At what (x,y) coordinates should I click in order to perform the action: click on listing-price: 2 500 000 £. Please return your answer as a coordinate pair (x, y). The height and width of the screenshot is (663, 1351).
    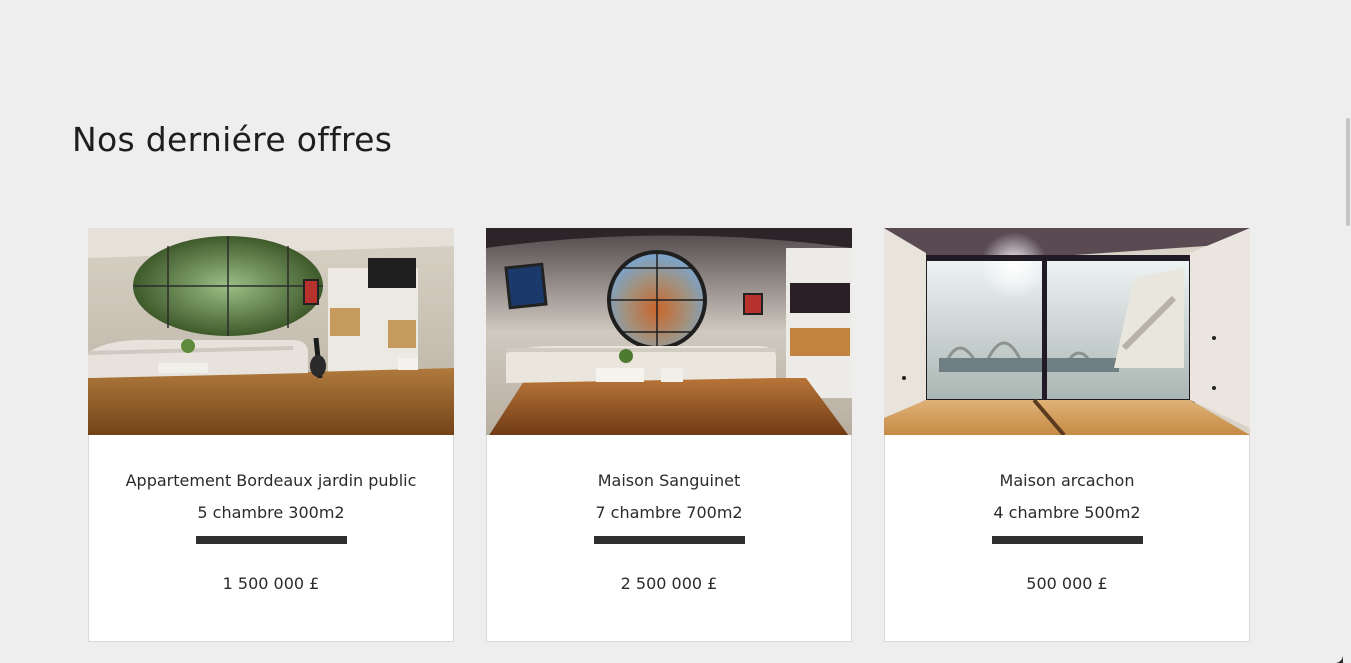
    Looking at the image, I should click on (669, 583).